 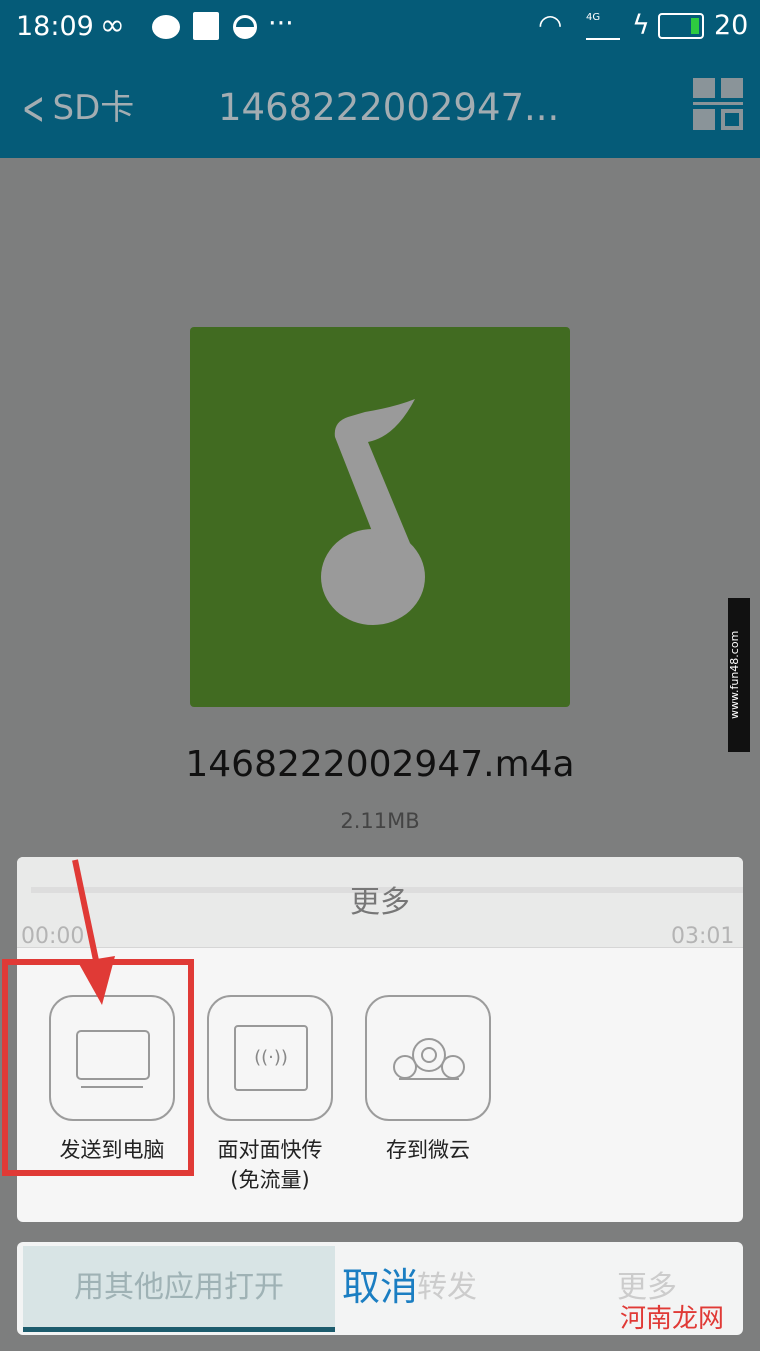 I want to click on charging-icon: ϟ, so click(x=641, y=25).